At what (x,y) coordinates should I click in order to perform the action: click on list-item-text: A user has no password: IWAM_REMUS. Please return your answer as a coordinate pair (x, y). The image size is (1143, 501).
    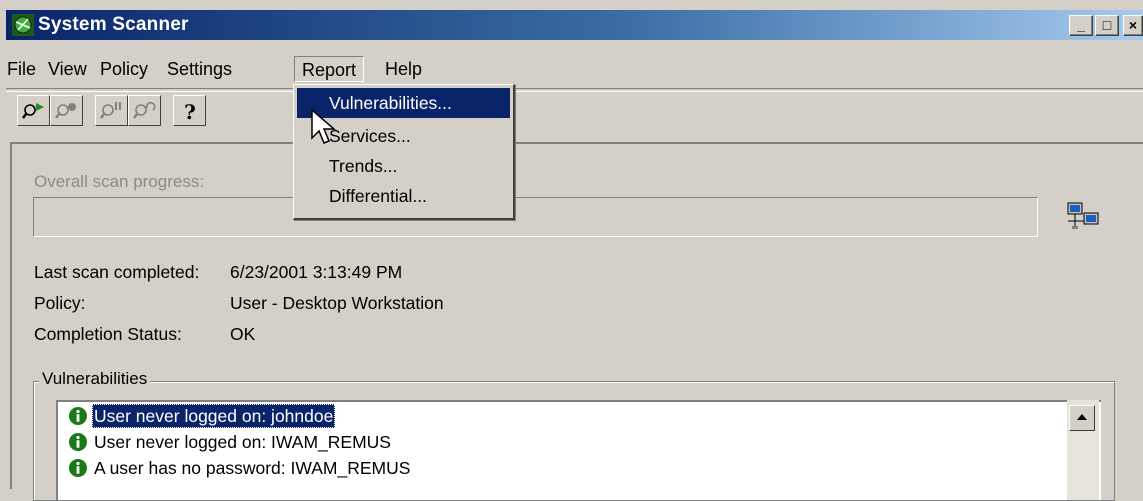
    Looking at the image, I should click on (252, 468).